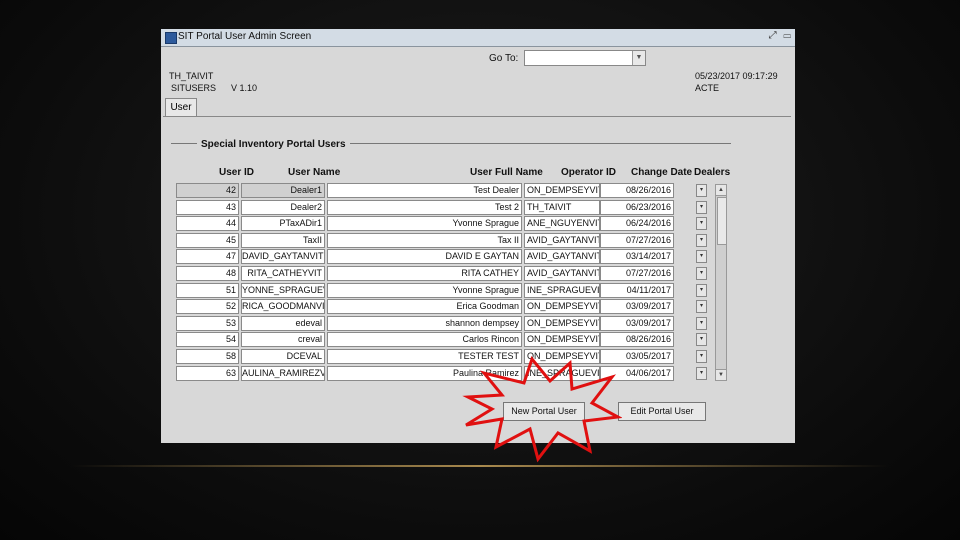 Image resolution: width=960 pixels, height=540 pixels. What do you see at coordinates (736, 76) in the screenshot?
I see `datetime-label: 05/23/2017 09:17:29` at bounding box center [736, 76].